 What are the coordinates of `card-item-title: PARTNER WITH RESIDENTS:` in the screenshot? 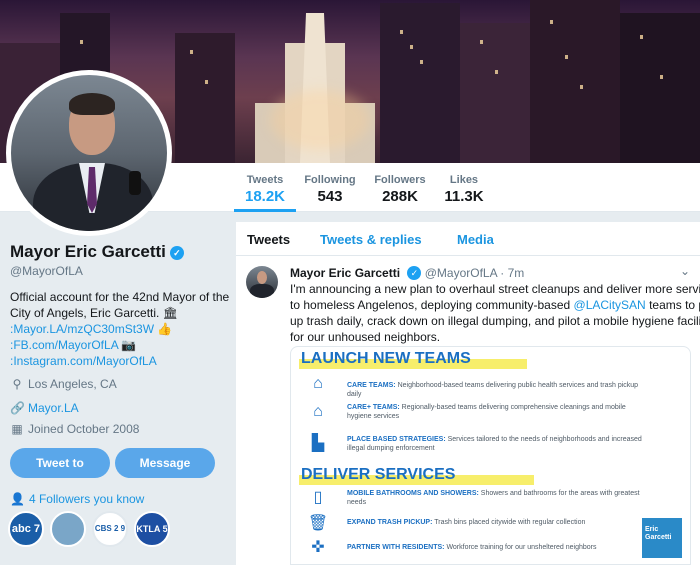 It's located at (396, 547).